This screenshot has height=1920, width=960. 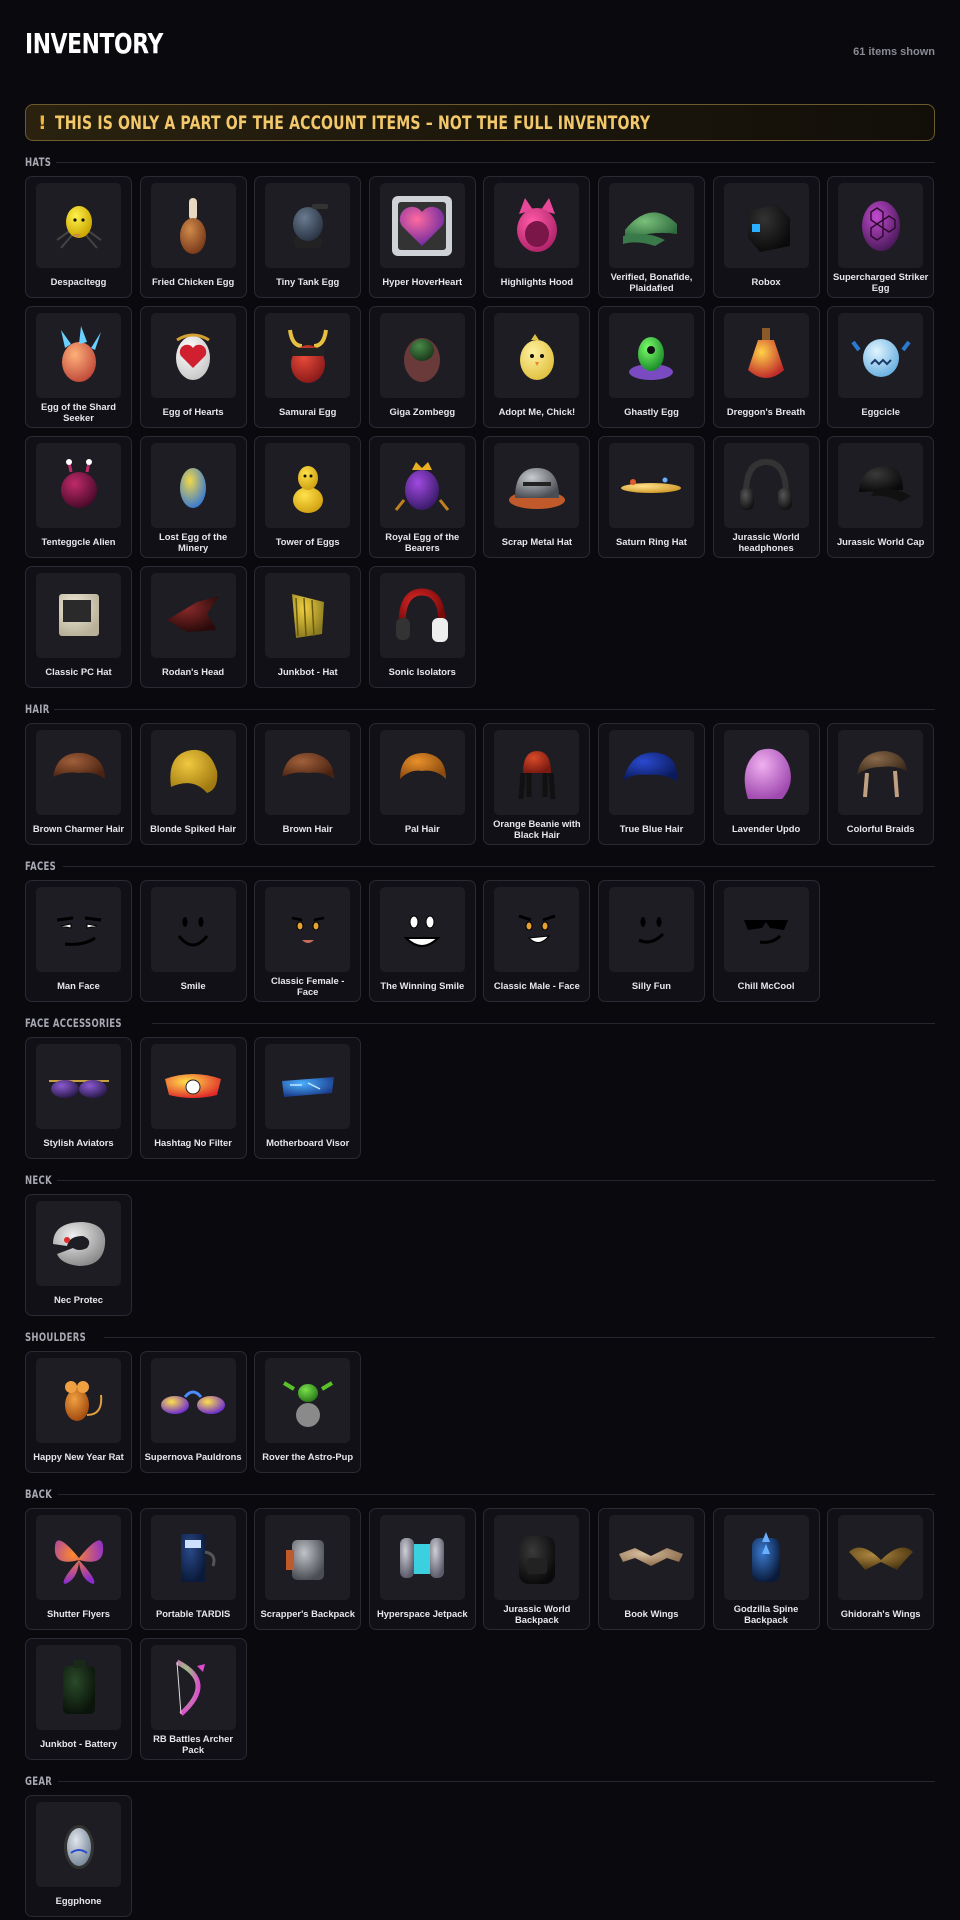 What do you see at coordinates (78, 367) in the screenshot?
I see `item-card: Egg of the Shard Seeker` at bounding box center [78, 367].